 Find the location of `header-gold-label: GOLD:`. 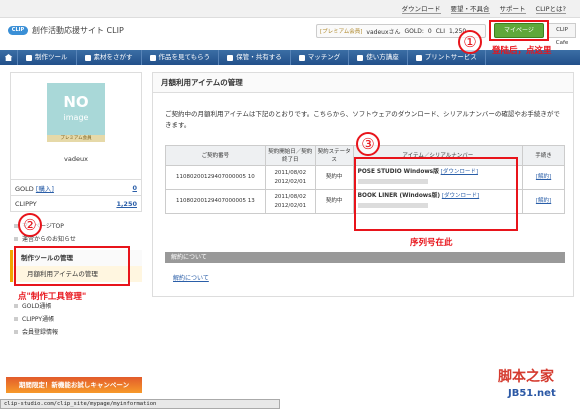

header-gold-label: GOLD: is located at coordinates (414, 31).